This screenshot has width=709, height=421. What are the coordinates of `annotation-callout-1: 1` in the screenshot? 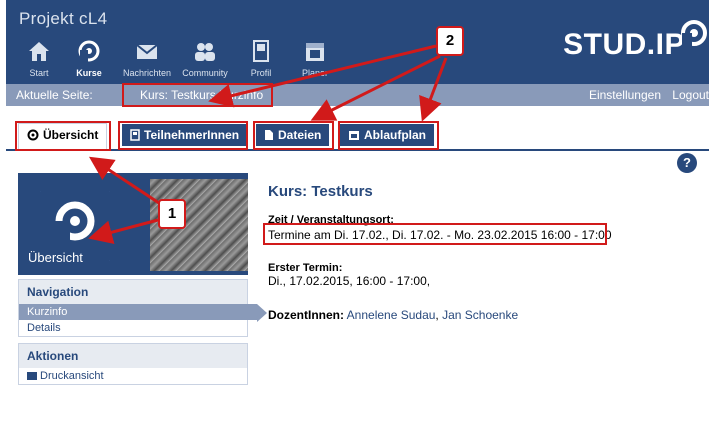 It's located at (172, 214).